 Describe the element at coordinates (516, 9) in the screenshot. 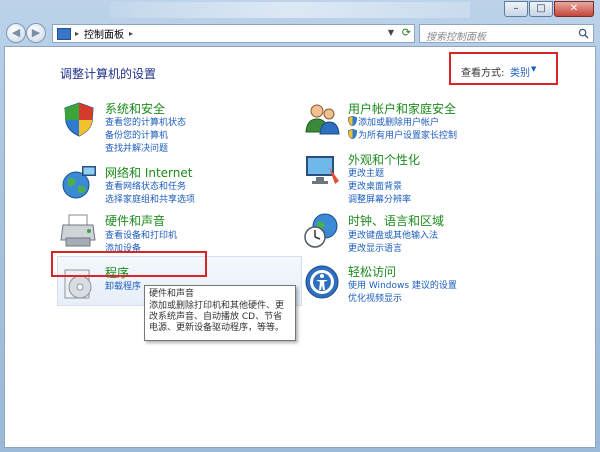

I see `minimize-button: –` at that location.